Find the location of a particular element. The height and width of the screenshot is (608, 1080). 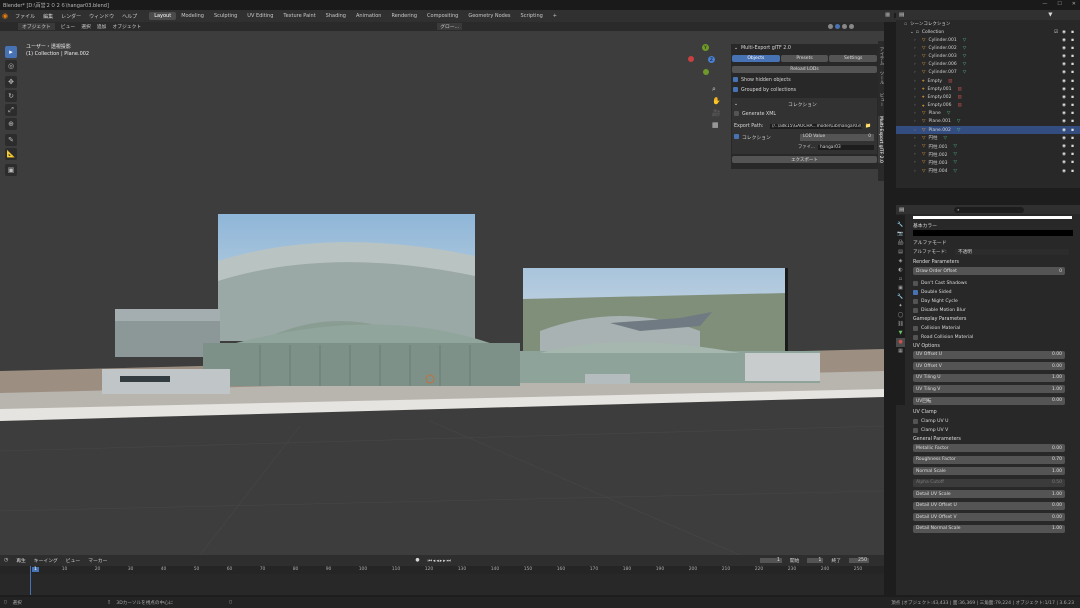

tab-presets: Presets is located at coordinates (804, 58).